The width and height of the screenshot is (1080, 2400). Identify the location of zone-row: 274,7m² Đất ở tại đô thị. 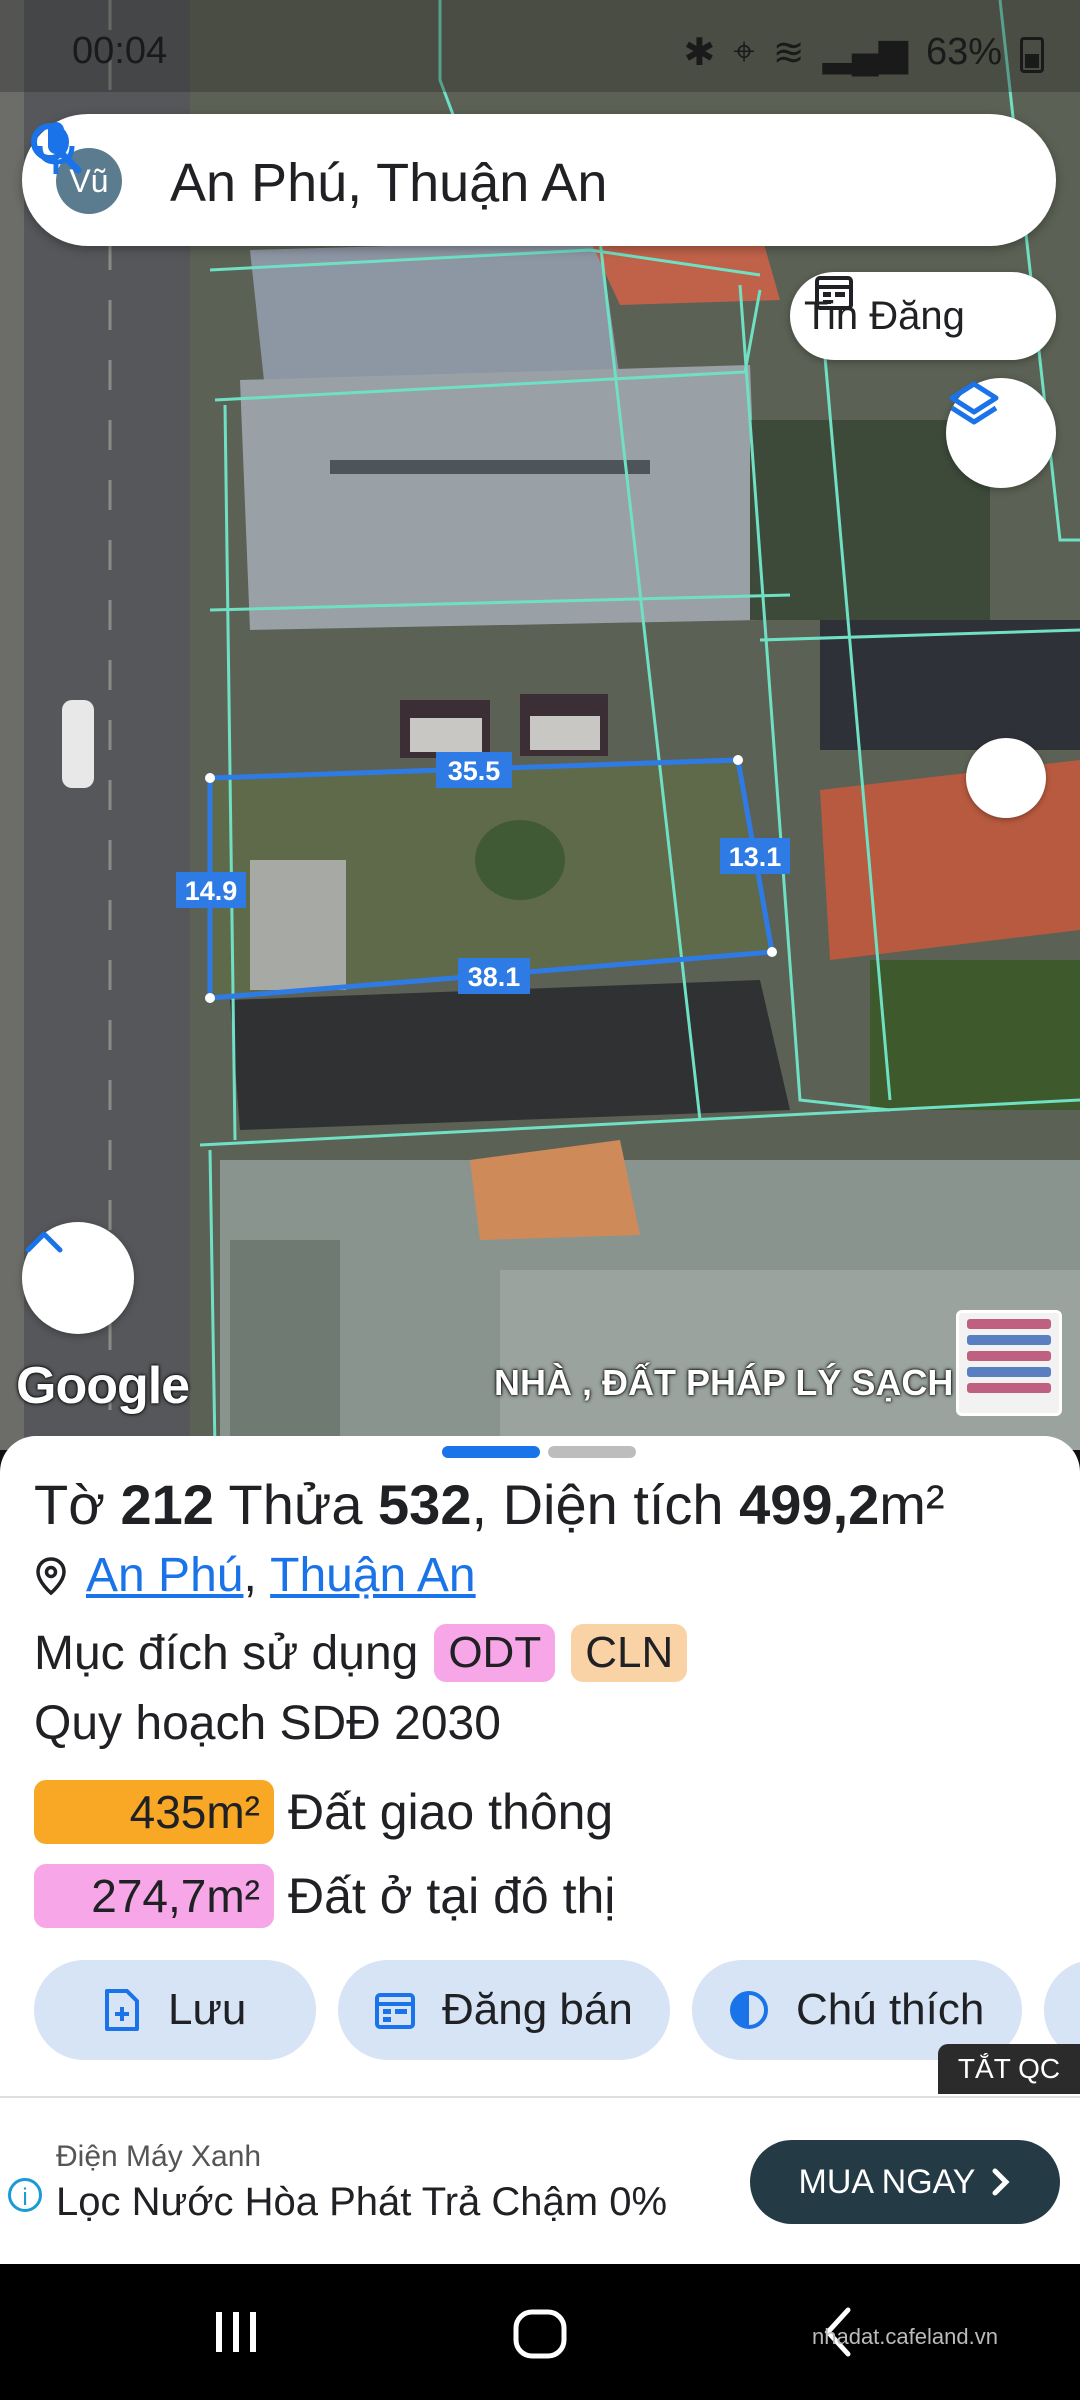
(324, 1896).